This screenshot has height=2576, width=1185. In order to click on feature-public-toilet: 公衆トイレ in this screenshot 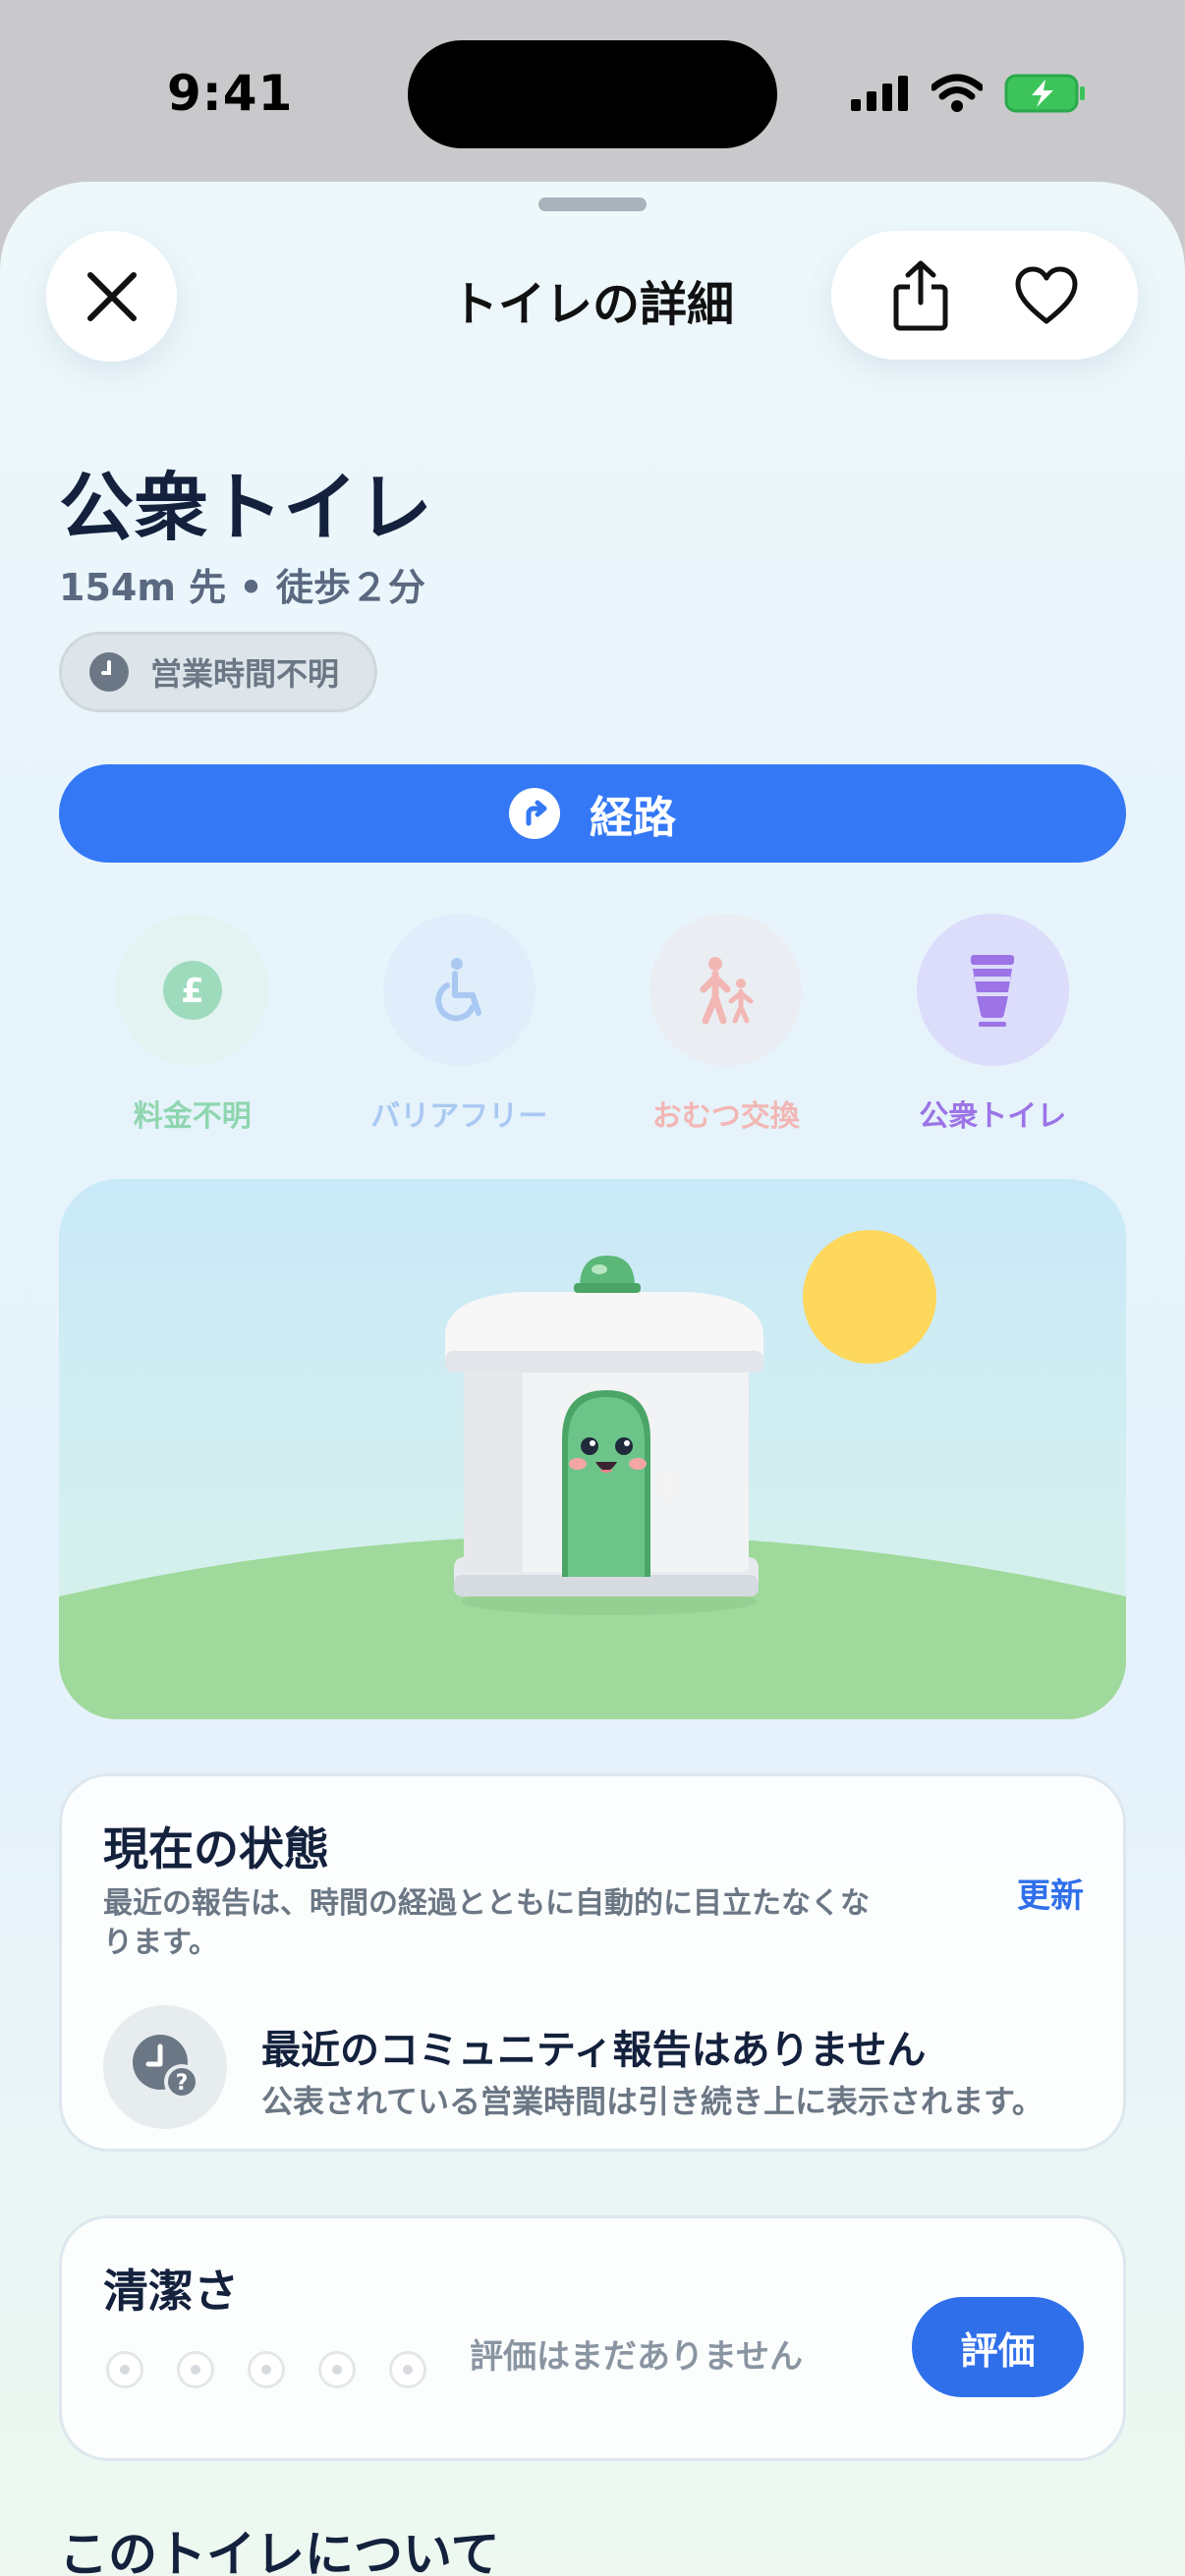, I will do `click(994, 1024)`.